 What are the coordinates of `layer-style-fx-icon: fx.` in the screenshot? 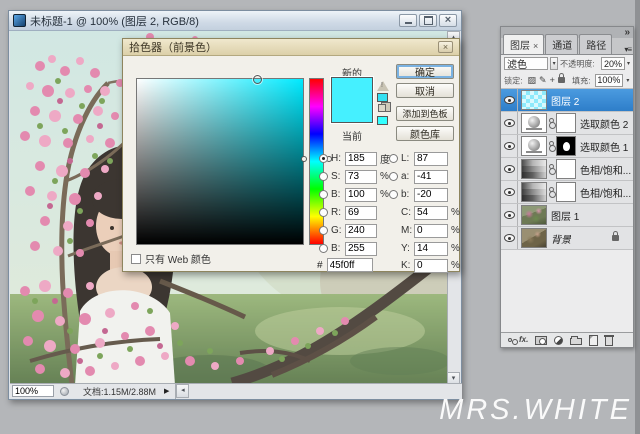 It's located at (523, 340).